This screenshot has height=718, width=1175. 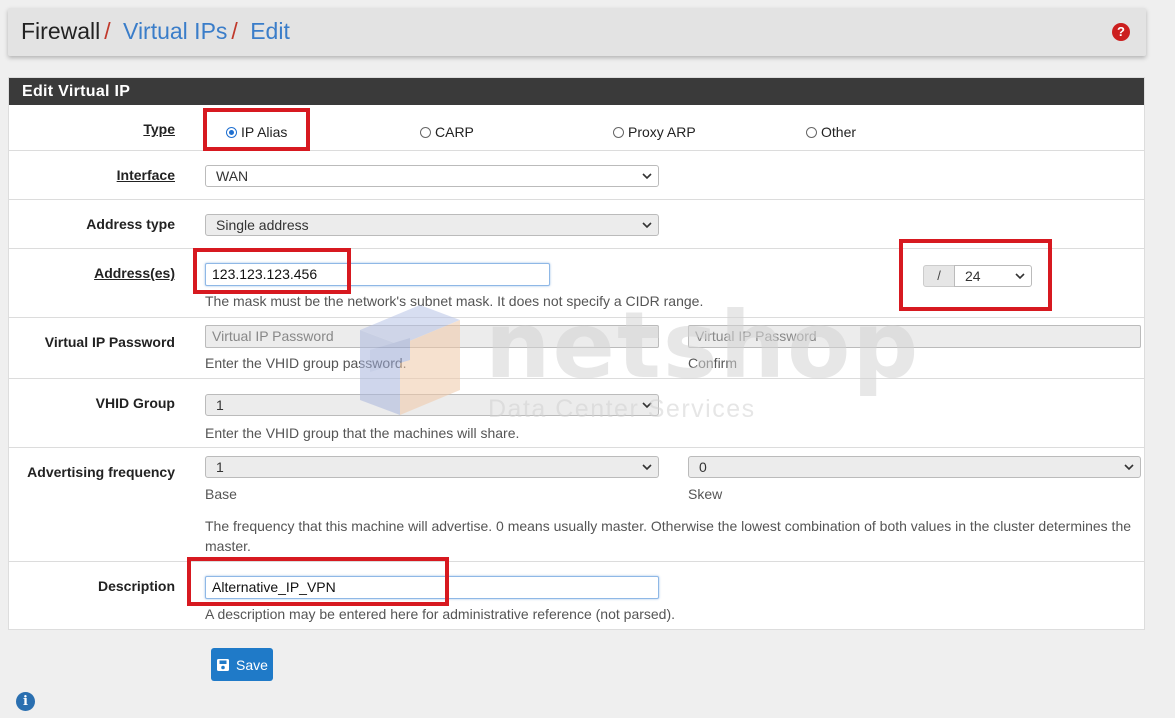 I want to click on type-label: Type, so click(x=159, y=129).